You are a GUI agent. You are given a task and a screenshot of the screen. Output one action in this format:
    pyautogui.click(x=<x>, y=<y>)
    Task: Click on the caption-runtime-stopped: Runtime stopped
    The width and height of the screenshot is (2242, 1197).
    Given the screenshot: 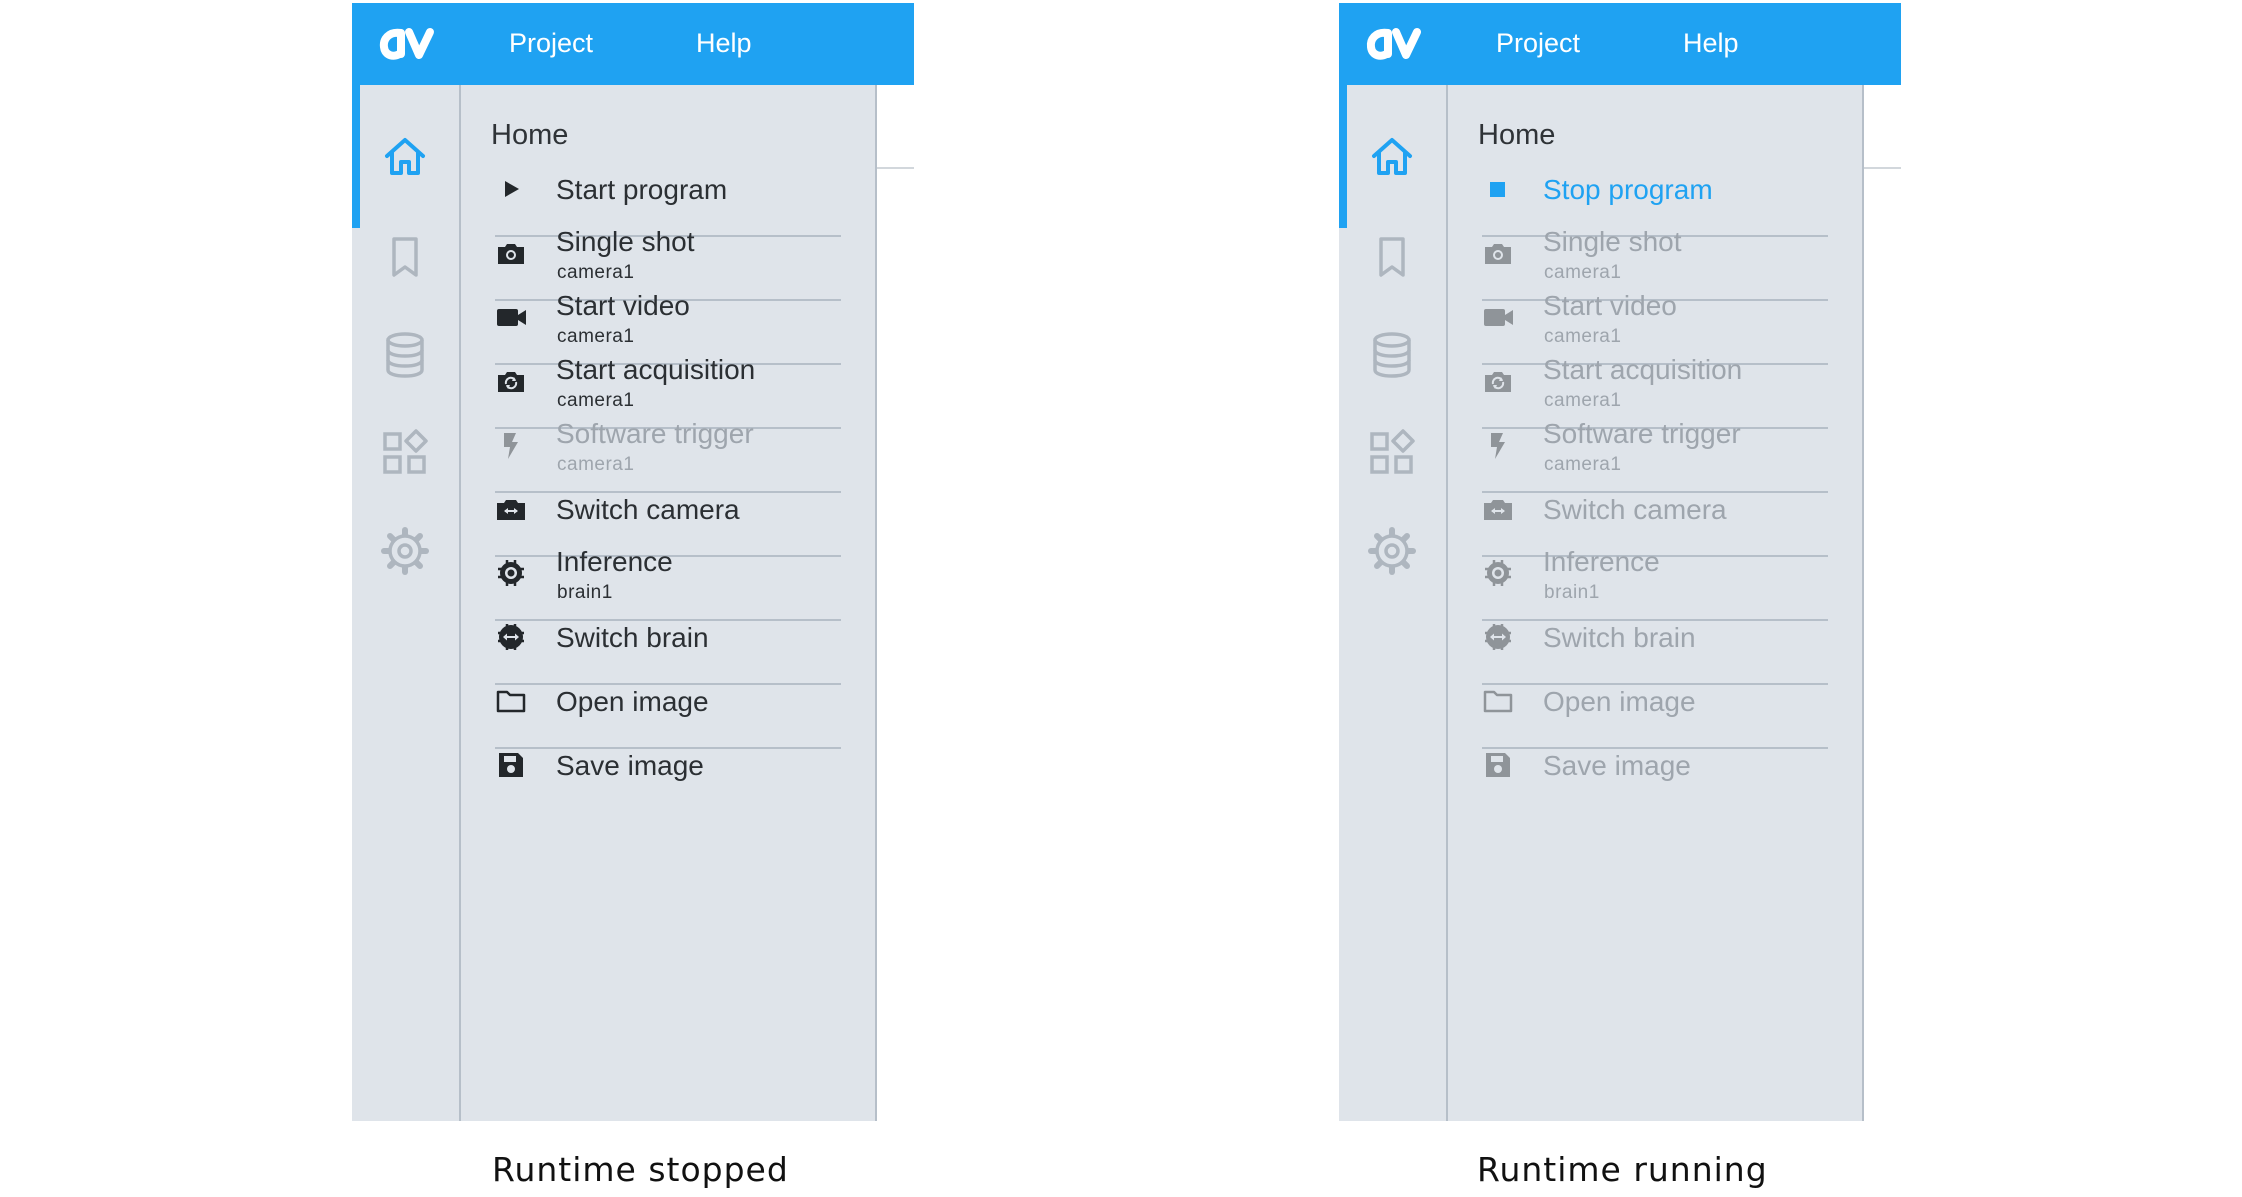 What is the action you would take?
    pyautogui.click(x=640, y=1169)
    